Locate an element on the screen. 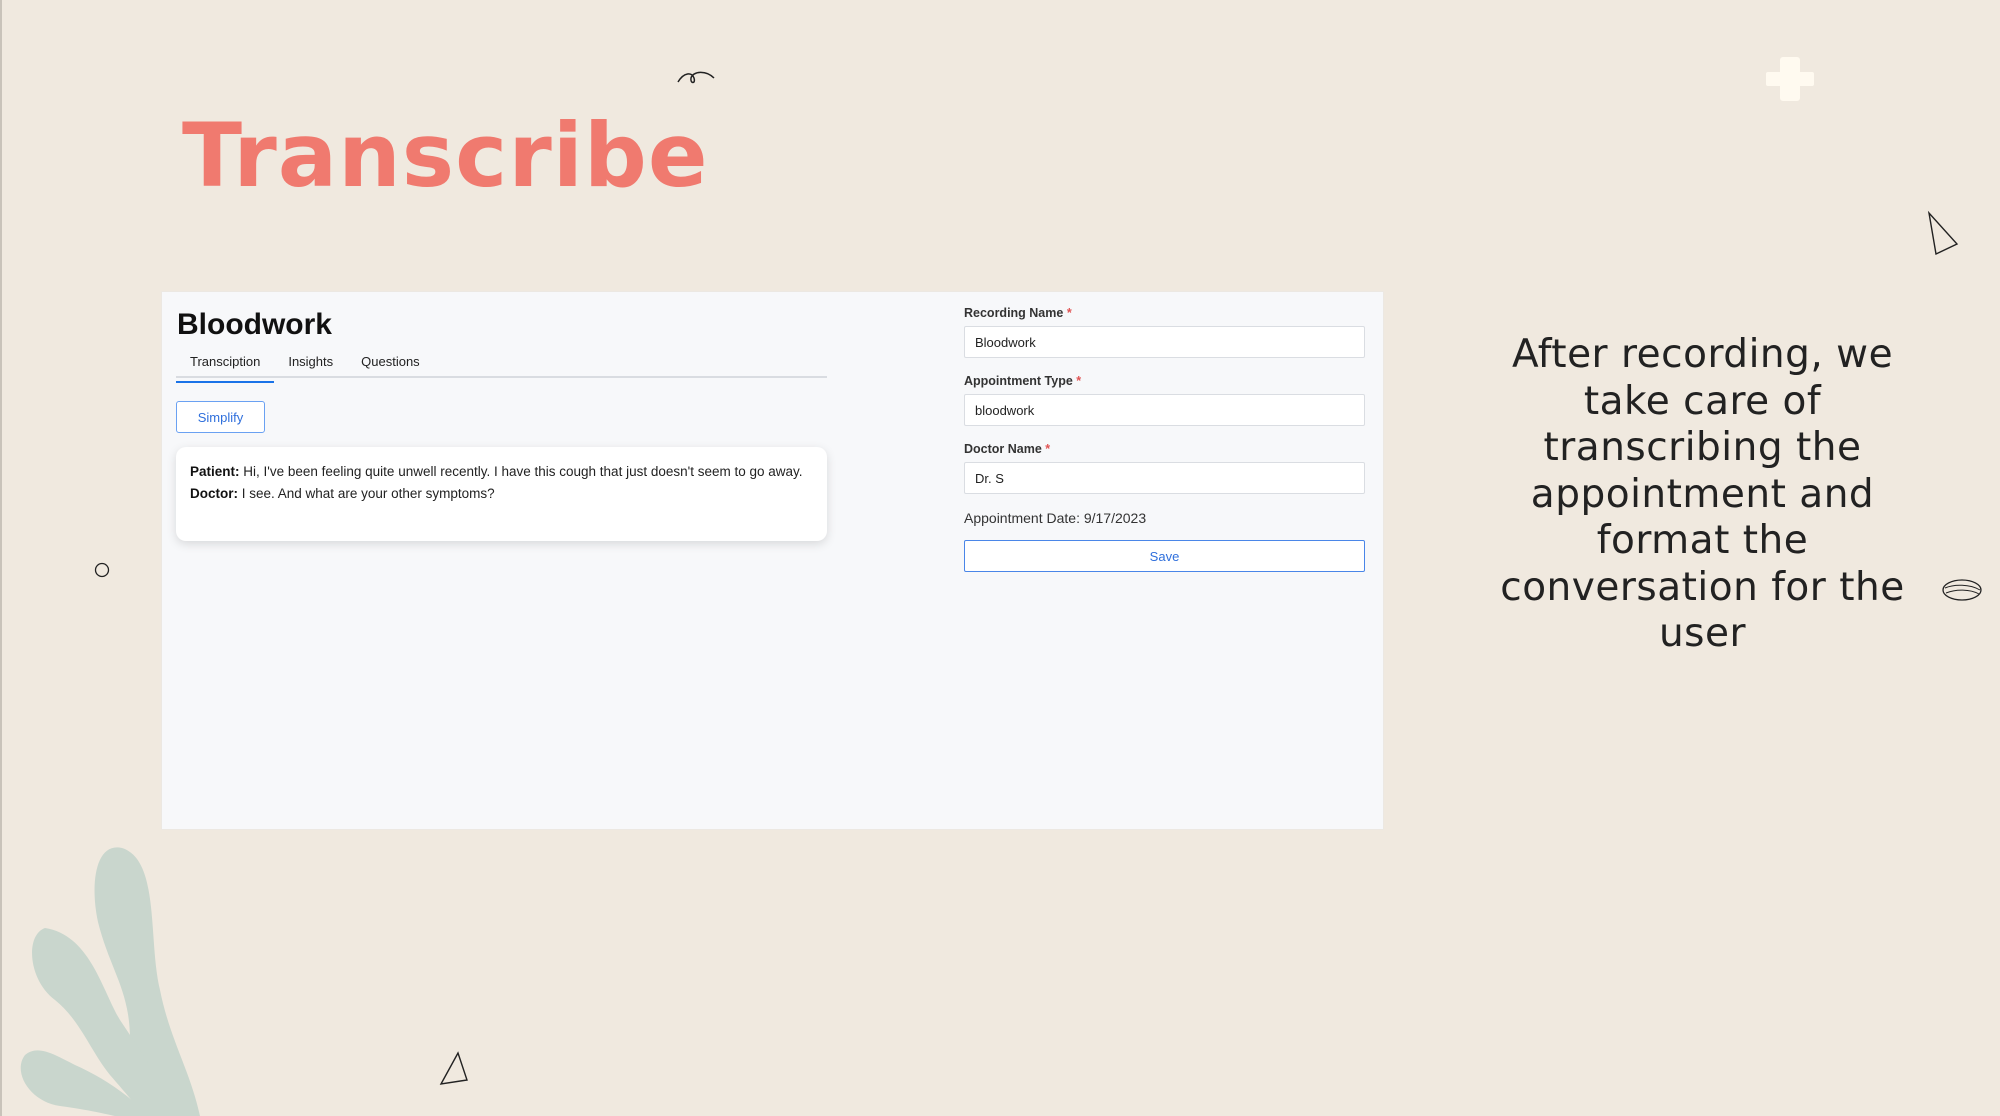 The height and width of the screenshot is (1116, 2000). left-edge-line is located at coordinates (1, 558).